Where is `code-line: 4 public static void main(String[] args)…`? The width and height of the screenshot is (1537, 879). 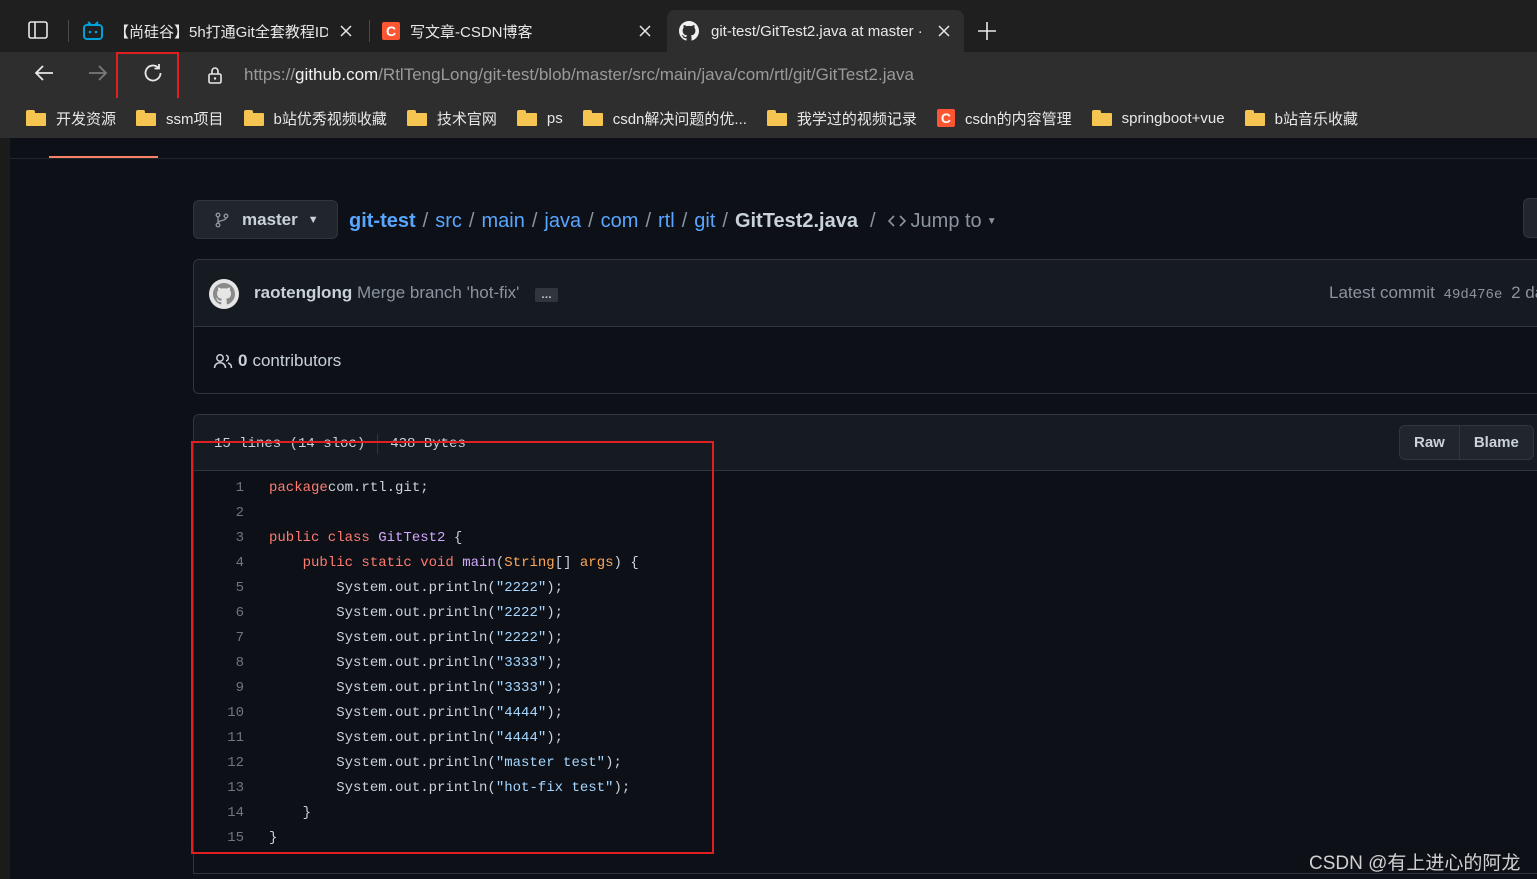 code-line: 4 public static void main(String[] args)… is located at coordinates (865, 562).